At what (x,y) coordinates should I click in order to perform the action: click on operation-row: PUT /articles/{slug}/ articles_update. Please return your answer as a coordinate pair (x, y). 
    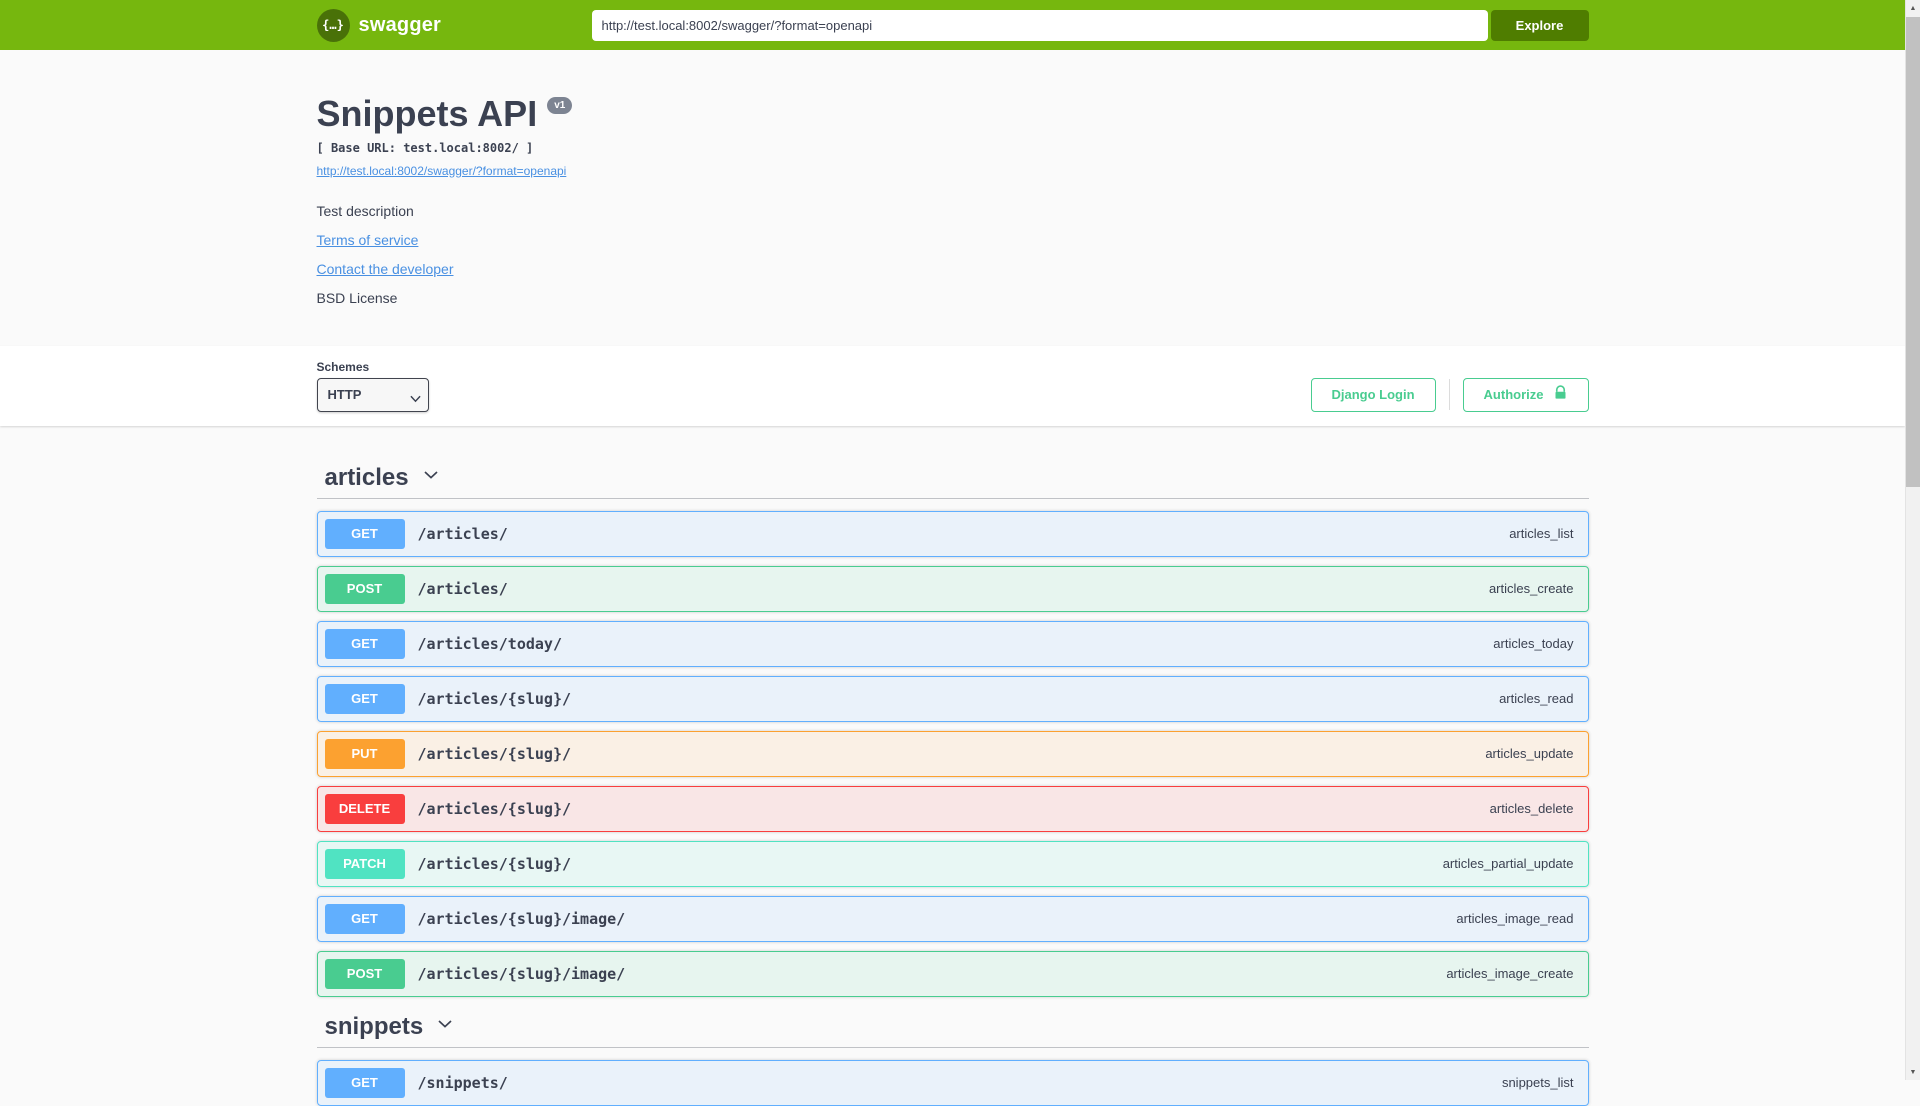
    Looking at the image, I should click on (952, 753).